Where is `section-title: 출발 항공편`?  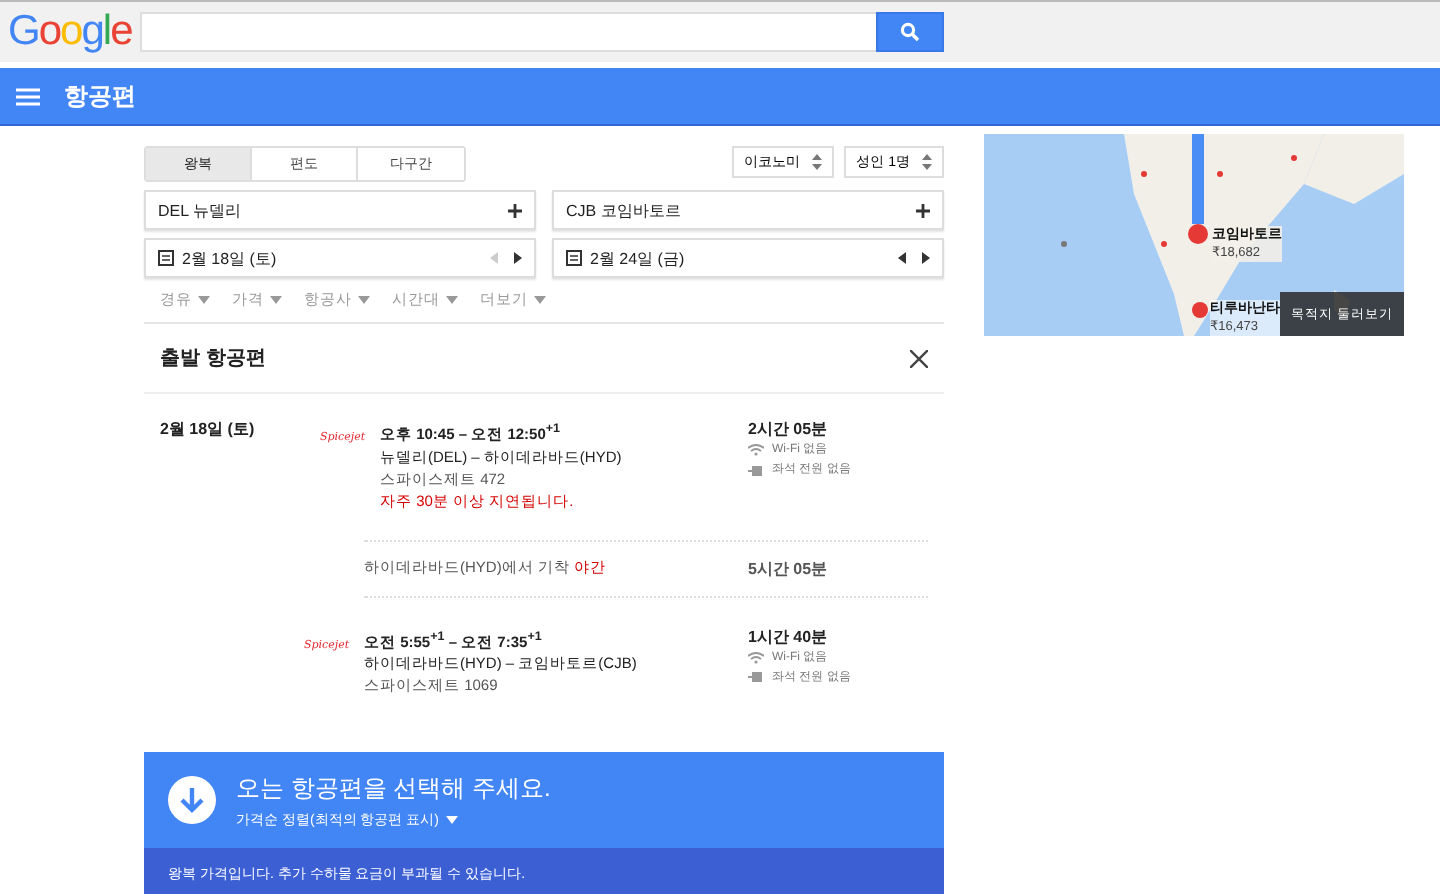 section-title: 출발 항공편 is located at coordinates (213, 359).